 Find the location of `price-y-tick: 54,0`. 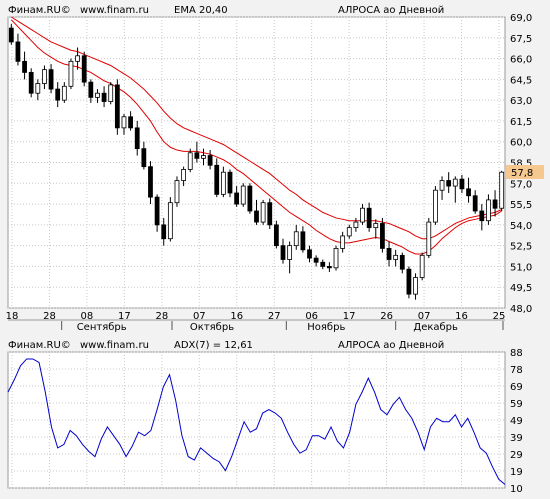

price-y-tick: 54,0 is located at coordinates (521, 226).